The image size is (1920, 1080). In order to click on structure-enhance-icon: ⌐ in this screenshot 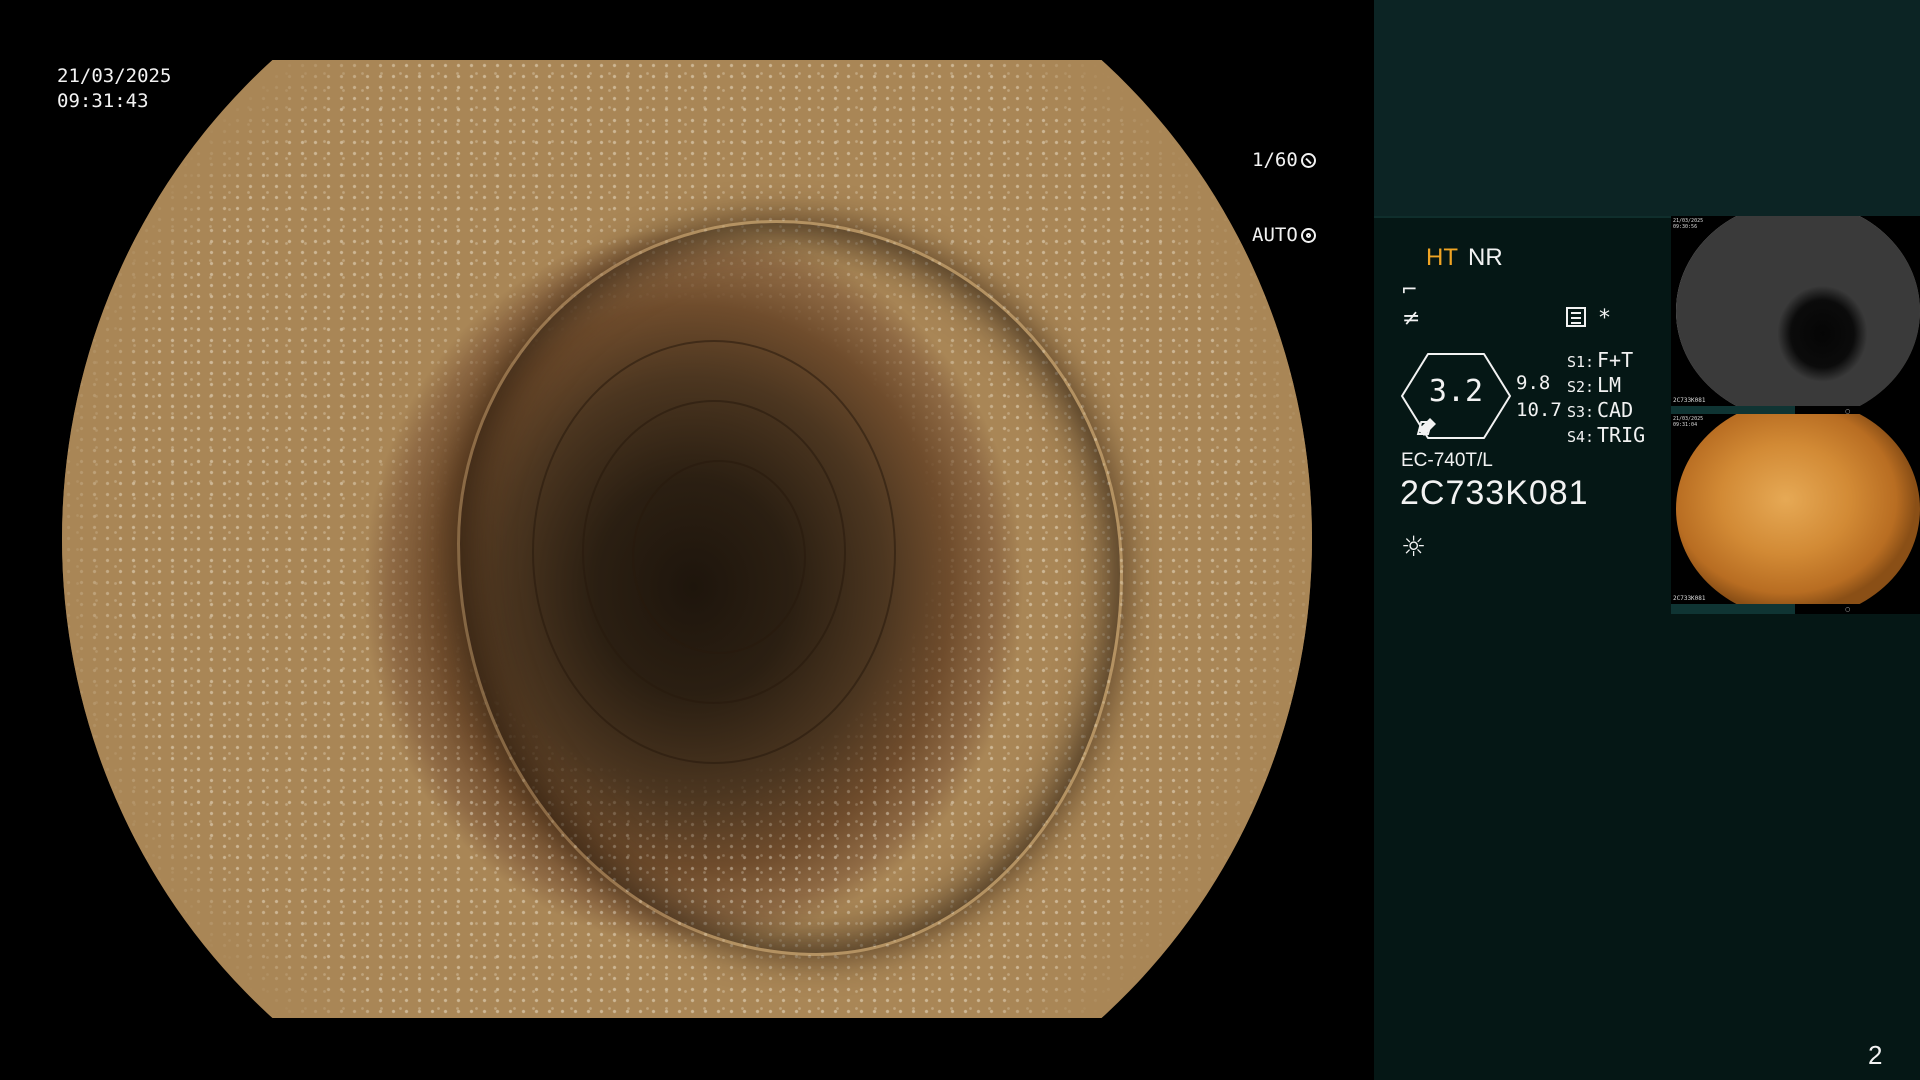, I will do `click(1409, 289)`.